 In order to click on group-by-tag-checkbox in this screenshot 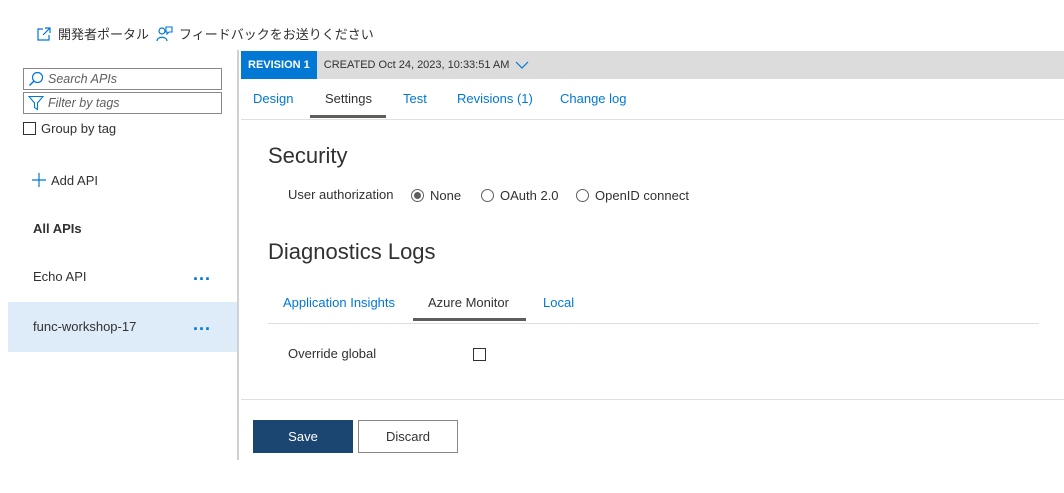, I will do `click(29, 128)`.